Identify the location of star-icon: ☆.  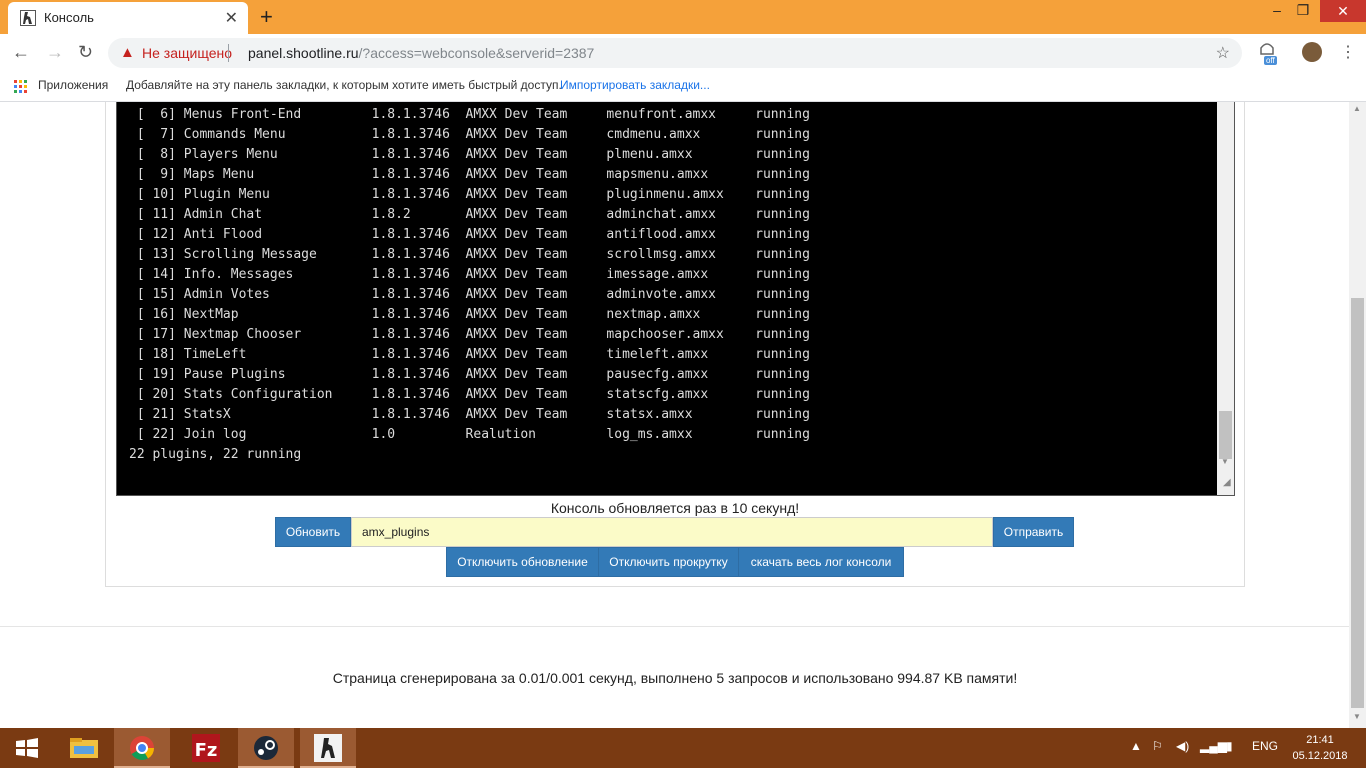
(1223, 53).